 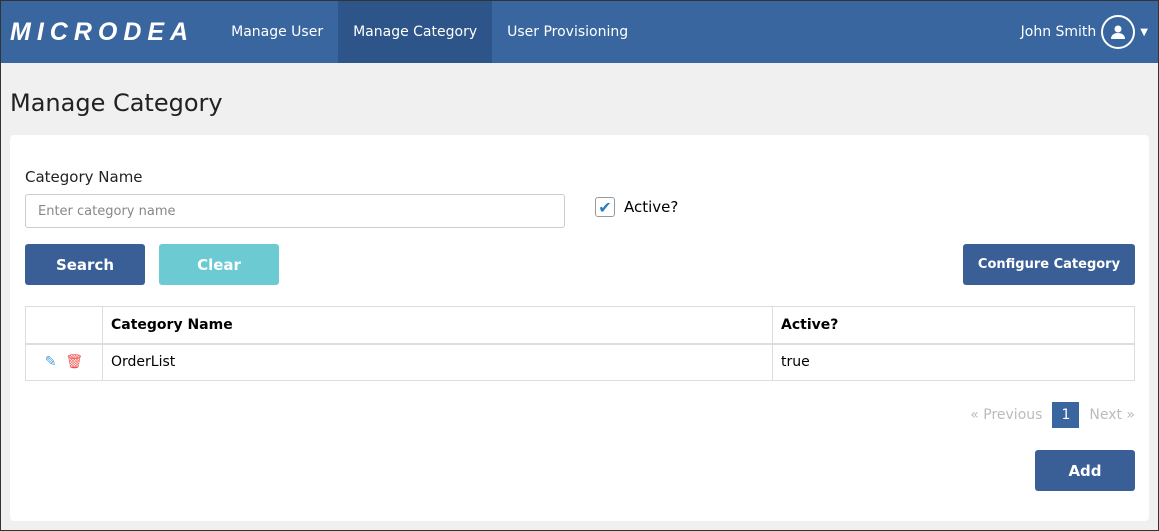 I want to click on cell-active: true, so click(x=953, y=362).